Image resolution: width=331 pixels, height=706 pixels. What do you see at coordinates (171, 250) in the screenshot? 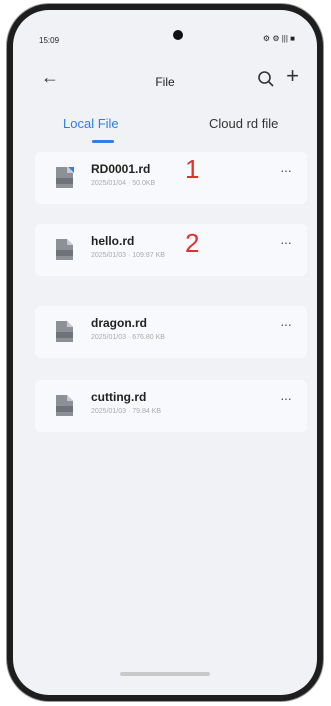
I see `file-item-hello: hello.rd 2025/01/03 · 109.87 KB ··· 2` at bounding box center [171, 250].